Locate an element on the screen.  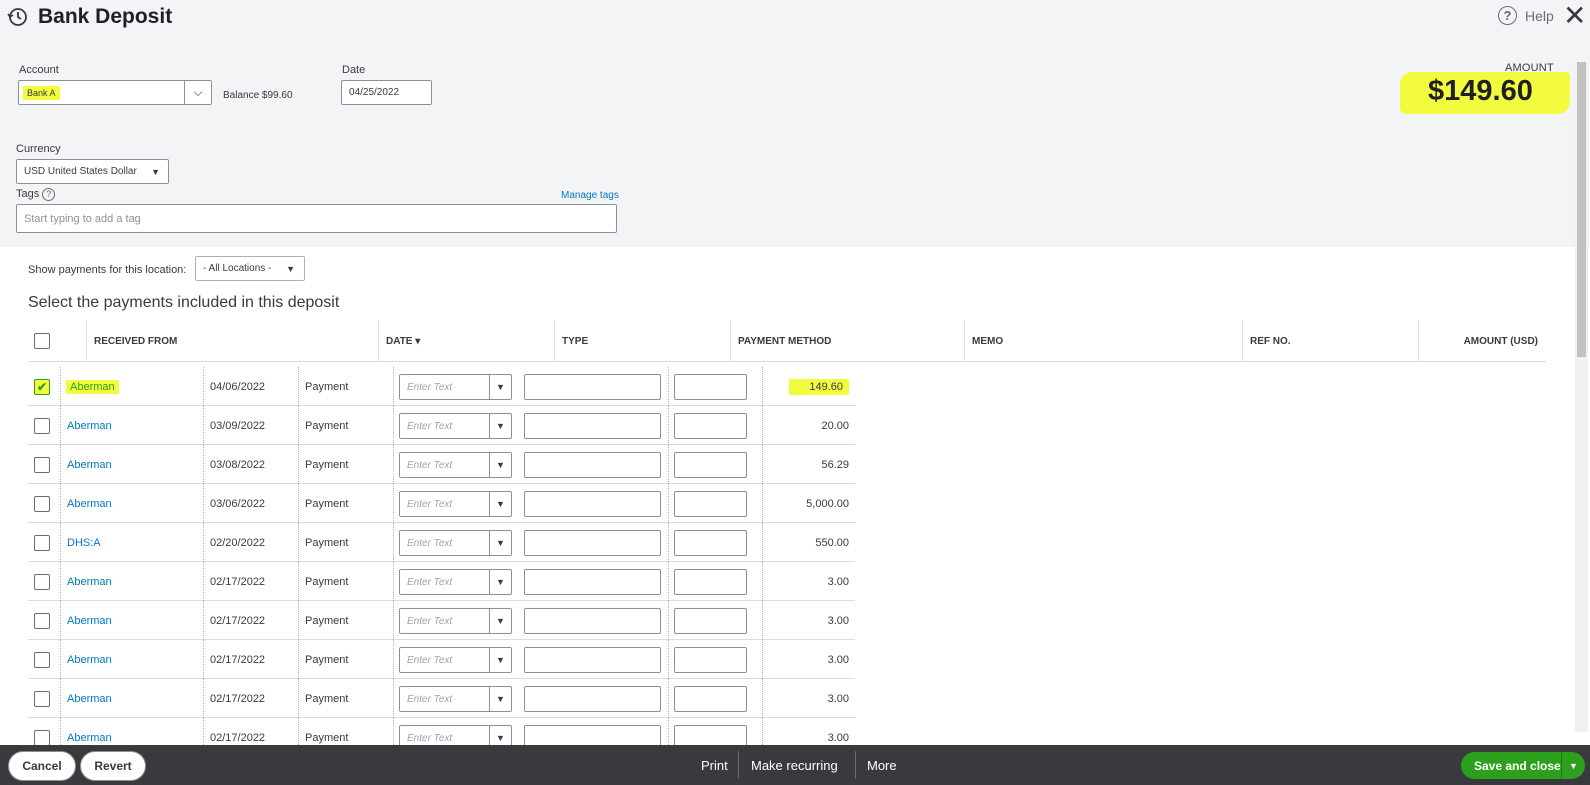
location-select: - All Locations - ▼ is located at coordinates (250, 268).